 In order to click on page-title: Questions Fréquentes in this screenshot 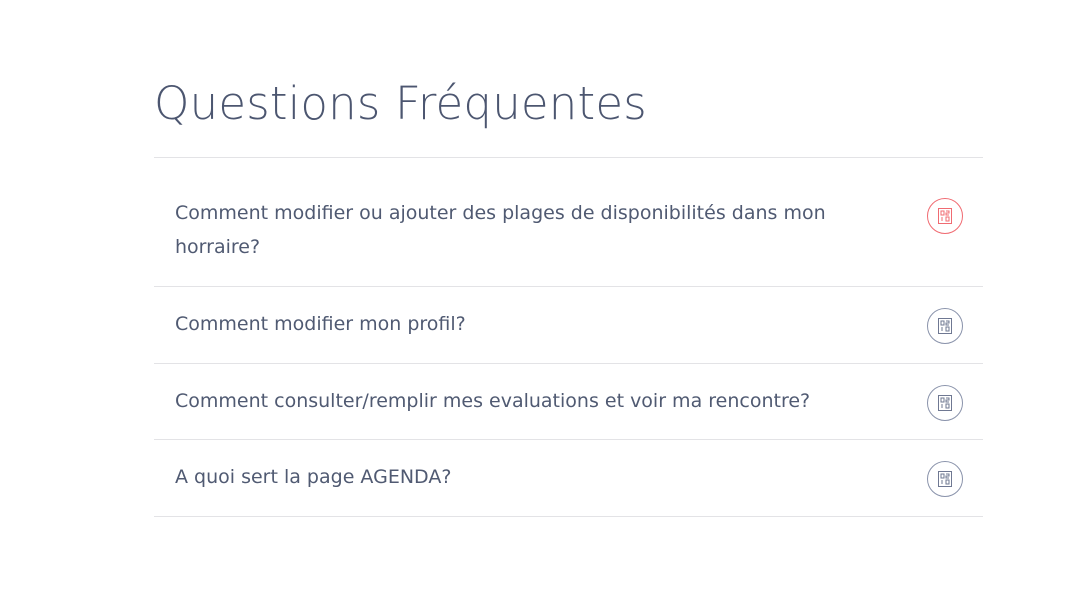, I will do `click(568, 115)`.